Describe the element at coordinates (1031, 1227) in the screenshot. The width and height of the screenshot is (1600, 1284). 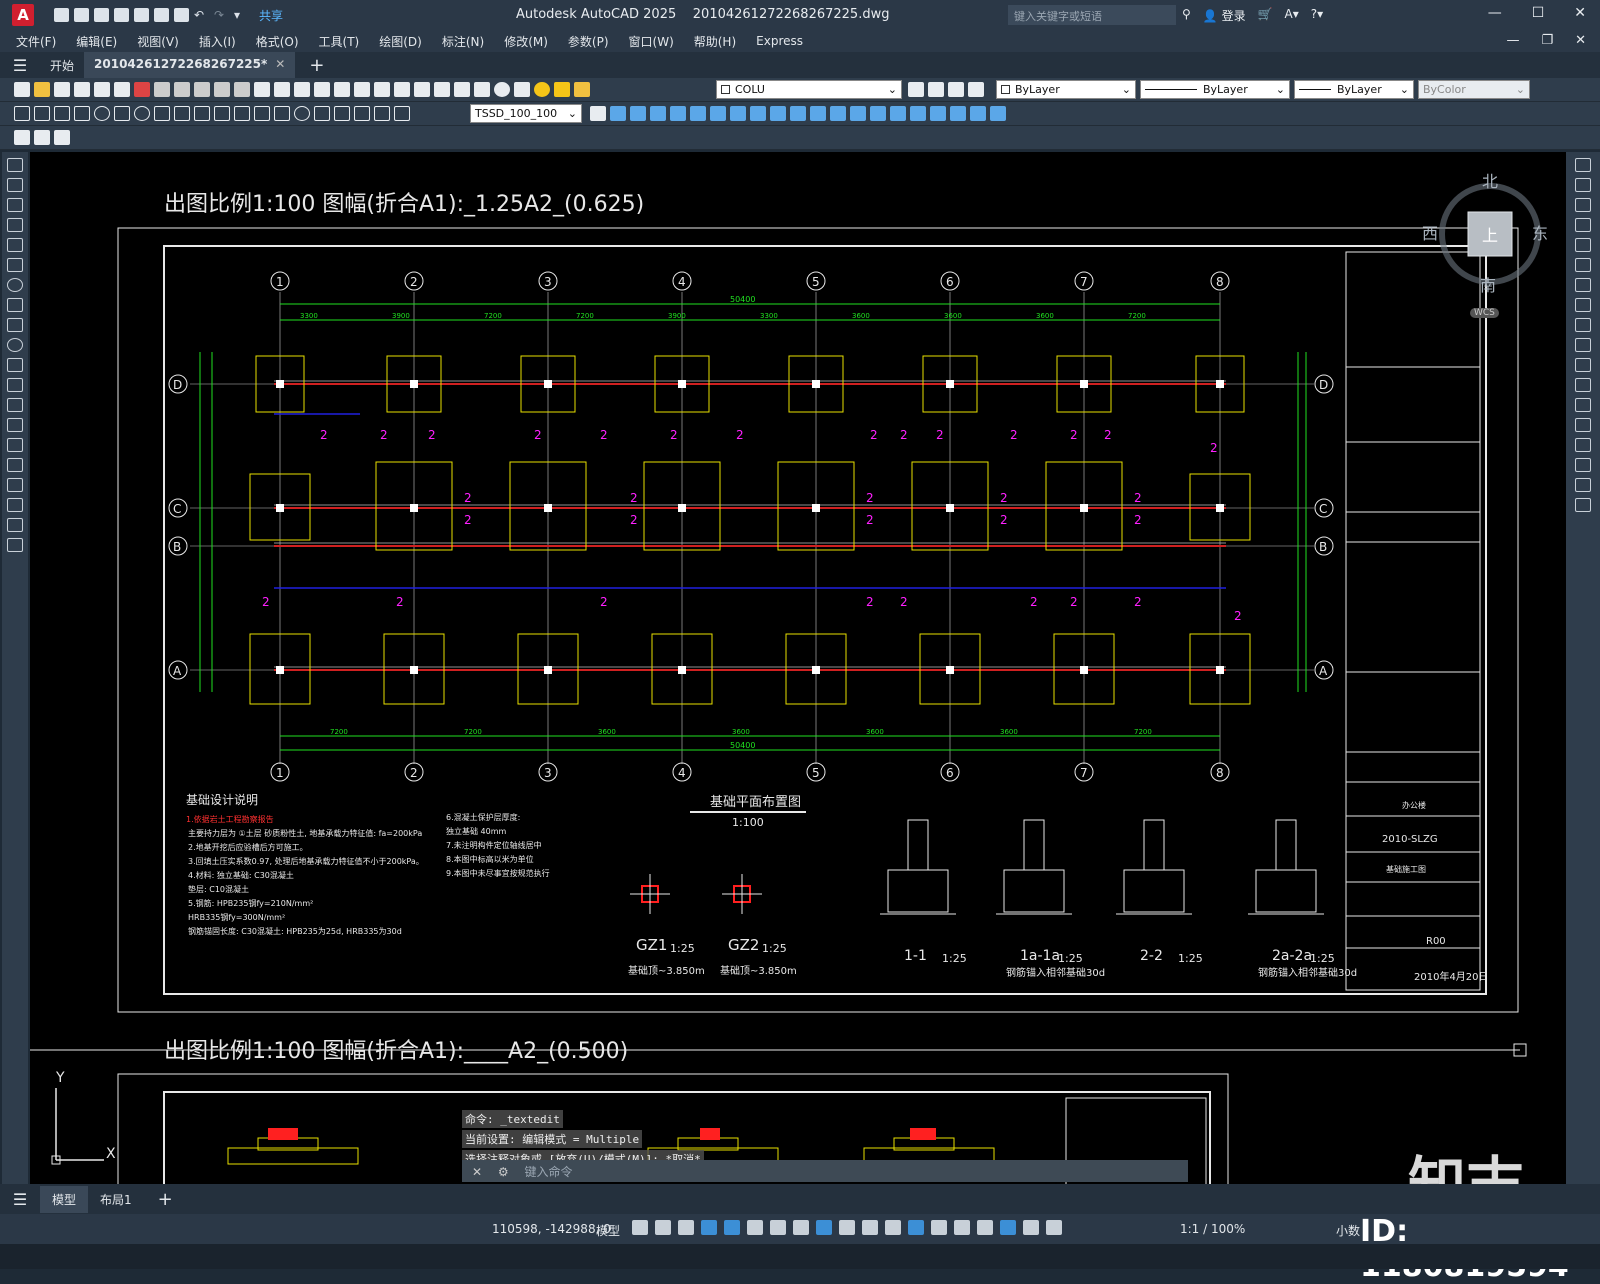
I see `auto-scale-icon` at that location.